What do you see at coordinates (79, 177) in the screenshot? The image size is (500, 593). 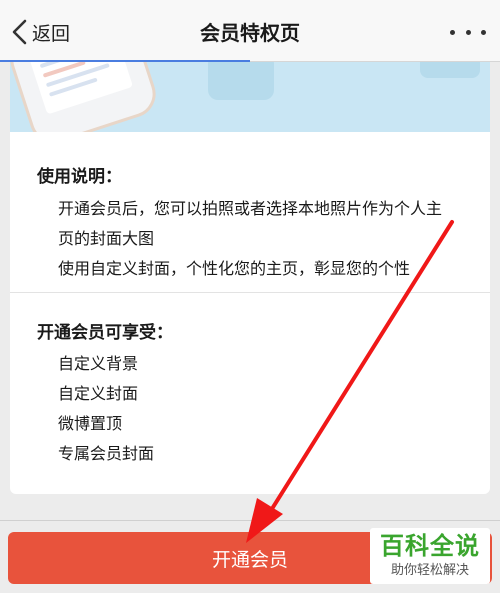 I see `usage-section-title: 使用说明：` at bounding box center [79, 177].